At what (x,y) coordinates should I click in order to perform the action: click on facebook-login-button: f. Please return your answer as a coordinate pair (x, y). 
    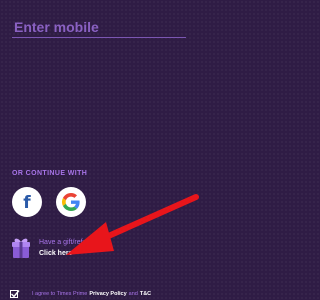
    Looking at the image, I should click on (27, 202).